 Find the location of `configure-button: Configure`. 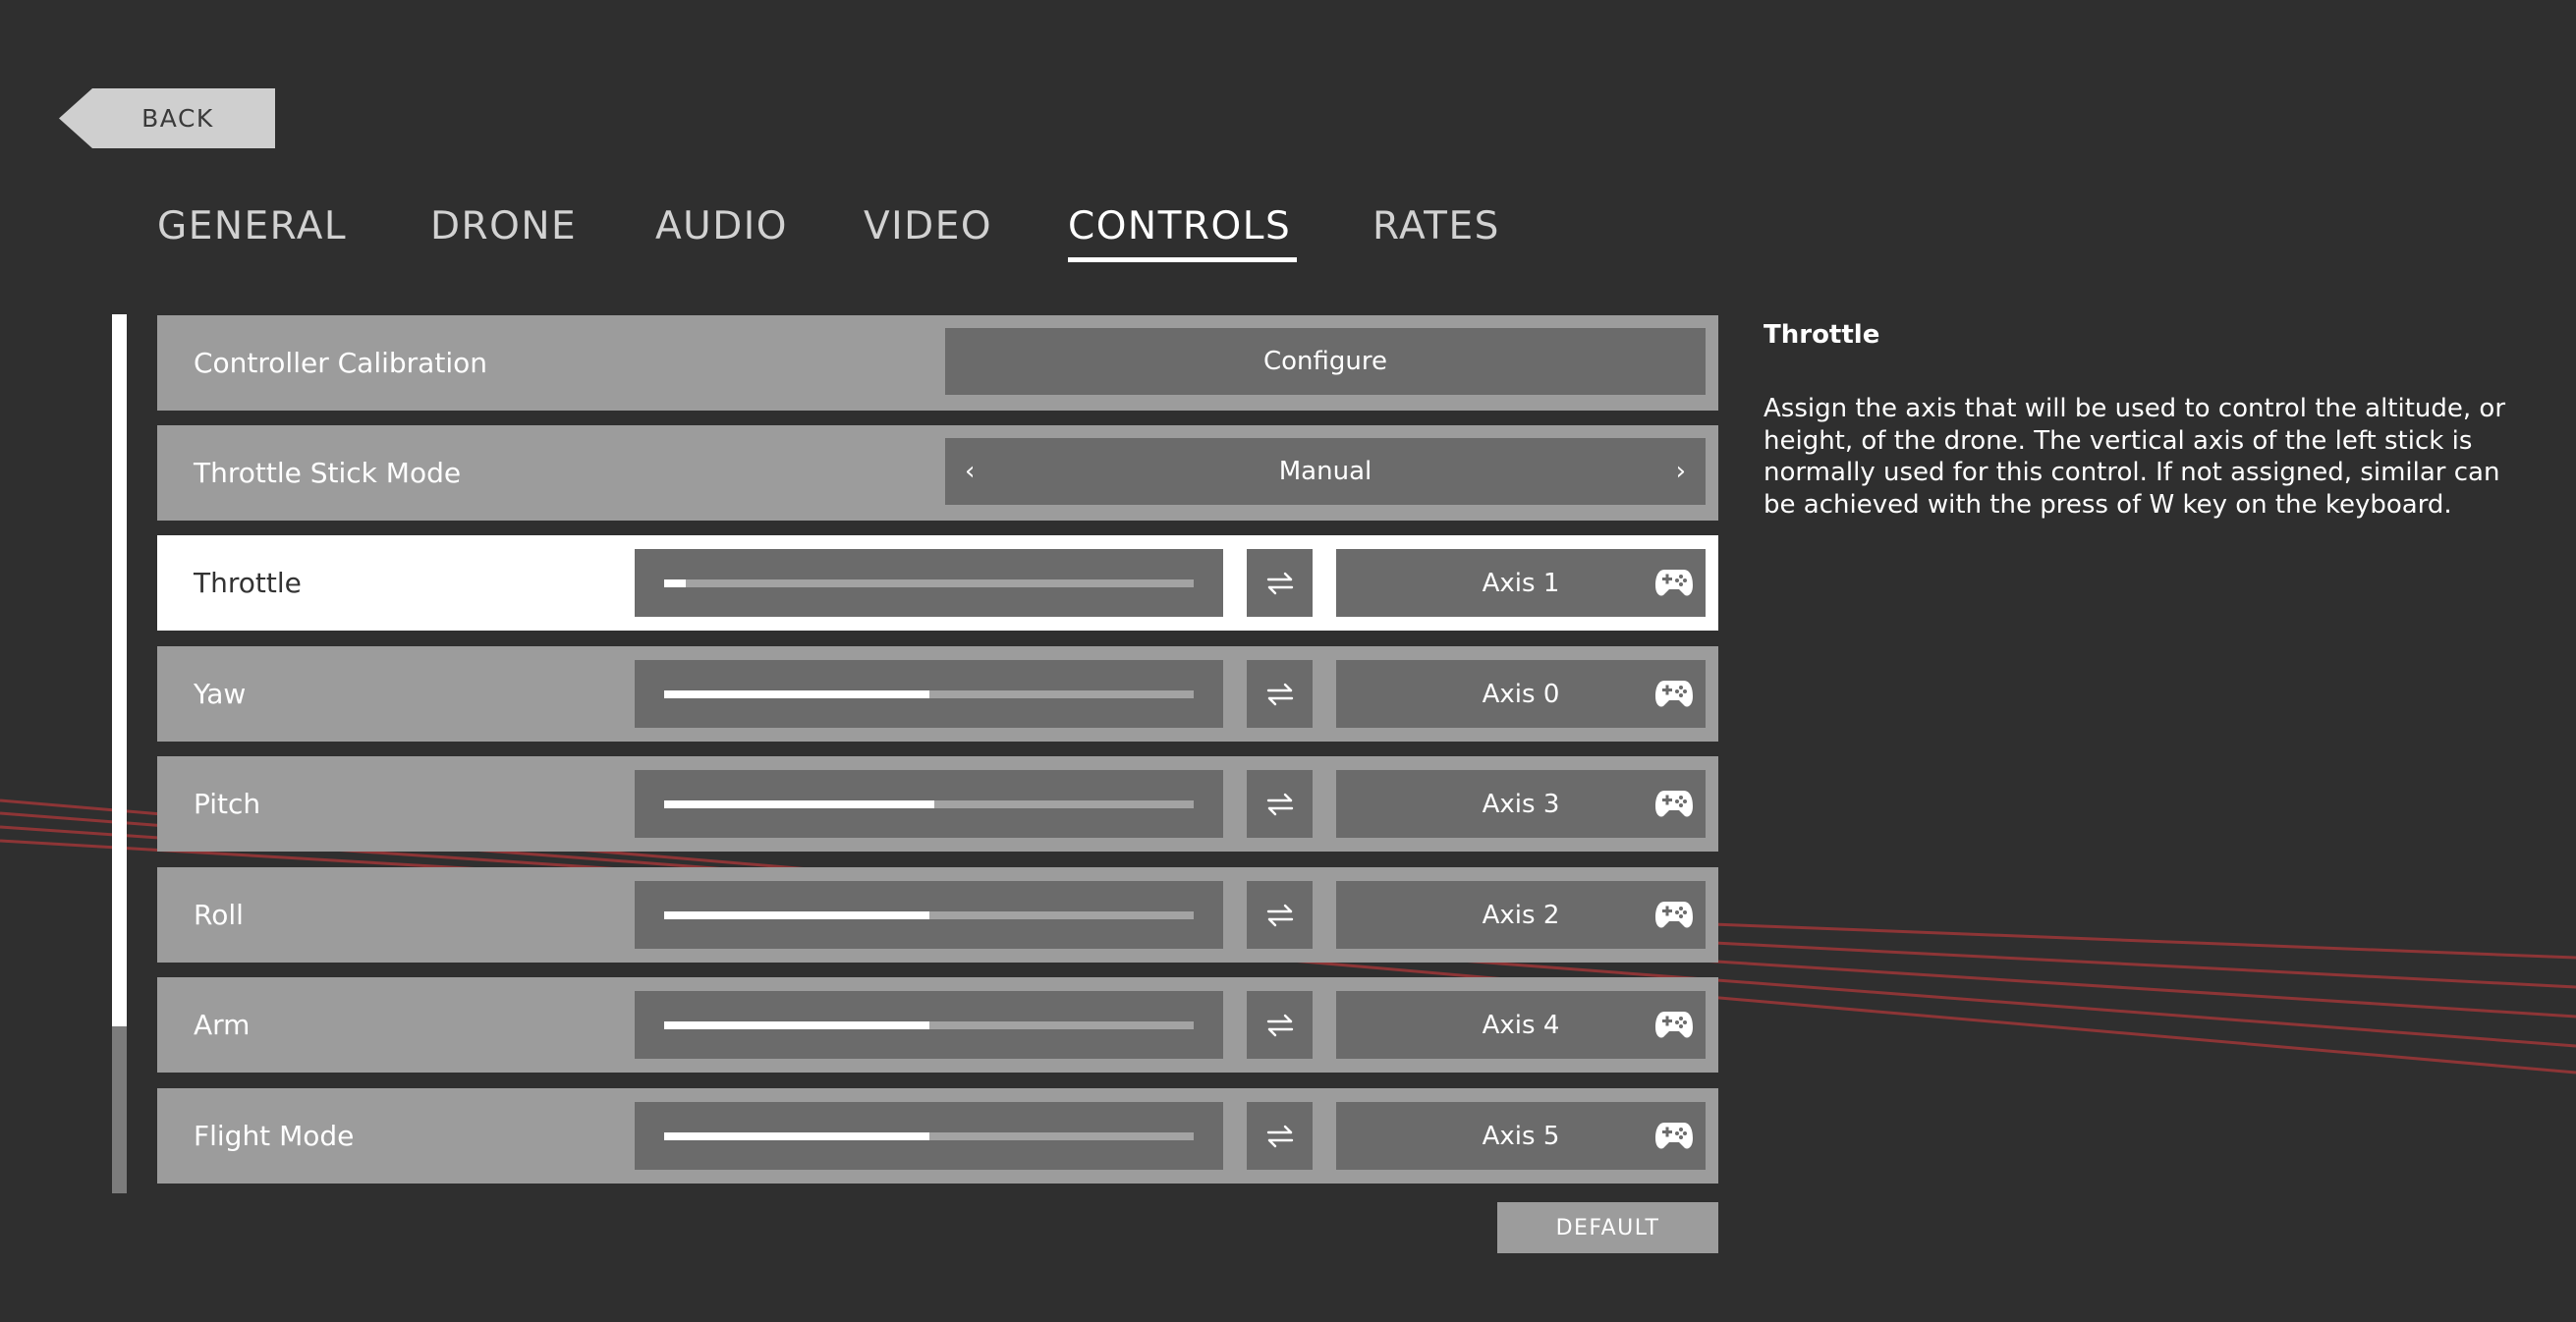

configure-button: Configure is located at coordinates (1325, 361).